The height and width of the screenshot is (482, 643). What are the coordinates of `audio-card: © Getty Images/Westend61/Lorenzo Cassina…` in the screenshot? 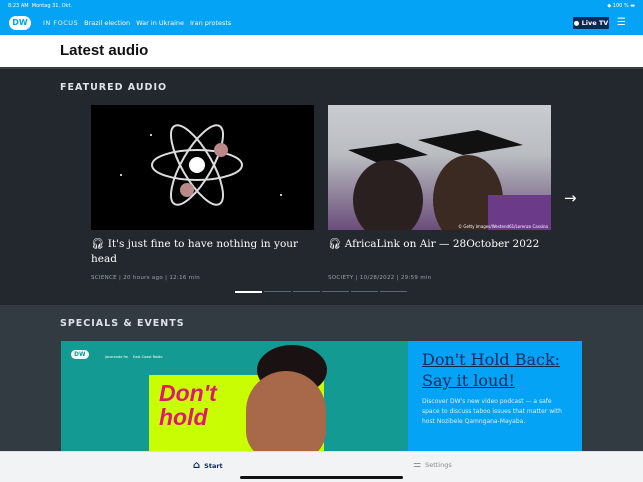 It's located at (439, 193).